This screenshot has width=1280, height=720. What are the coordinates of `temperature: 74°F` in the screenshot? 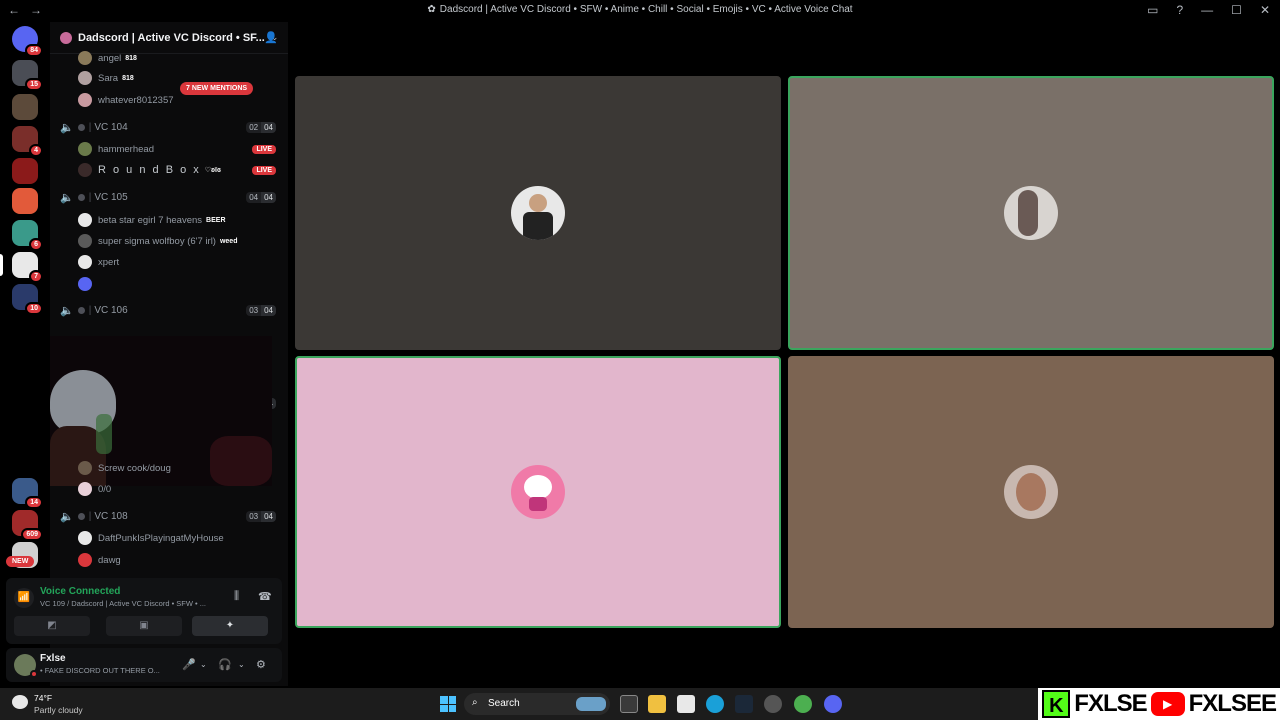 It's located at (43, 698).